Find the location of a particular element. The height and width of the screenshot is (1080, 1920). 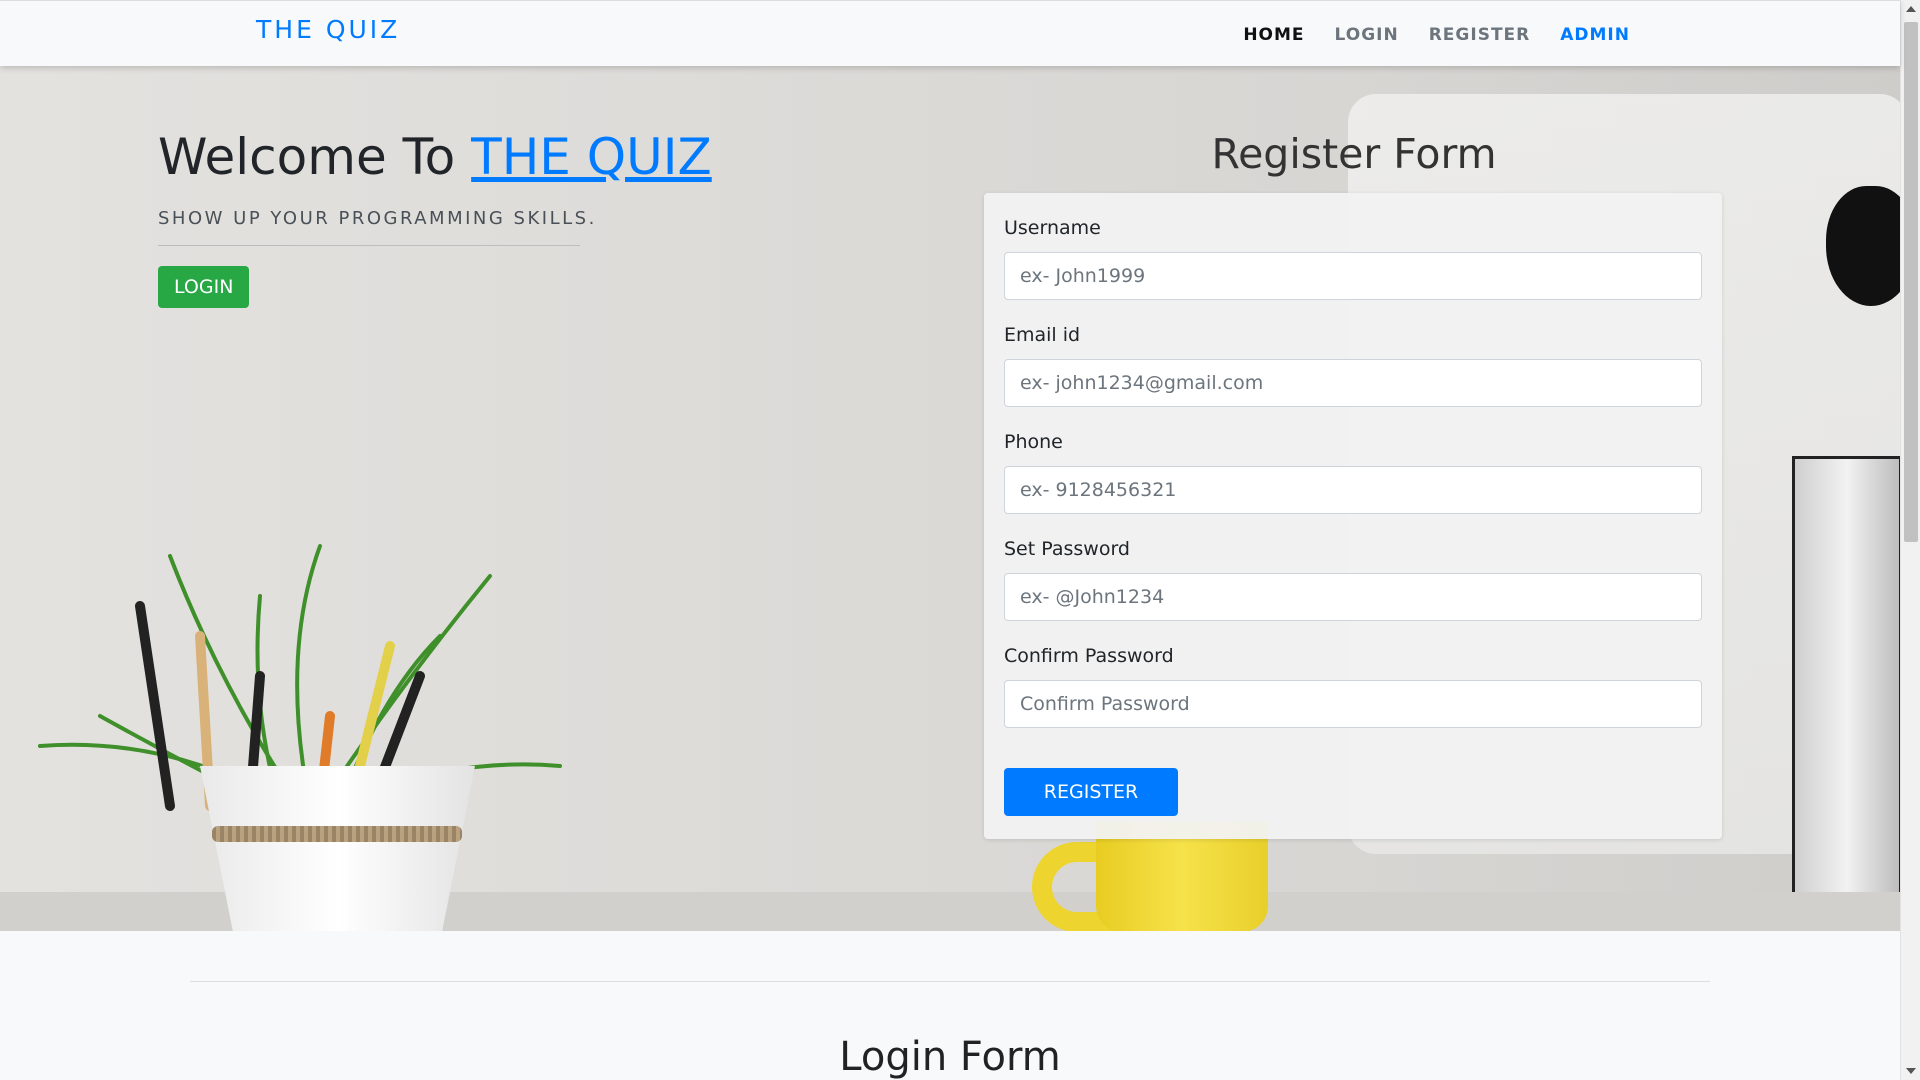

confirm-password-label: Confirm Password is located at coordinates (1089, 656).